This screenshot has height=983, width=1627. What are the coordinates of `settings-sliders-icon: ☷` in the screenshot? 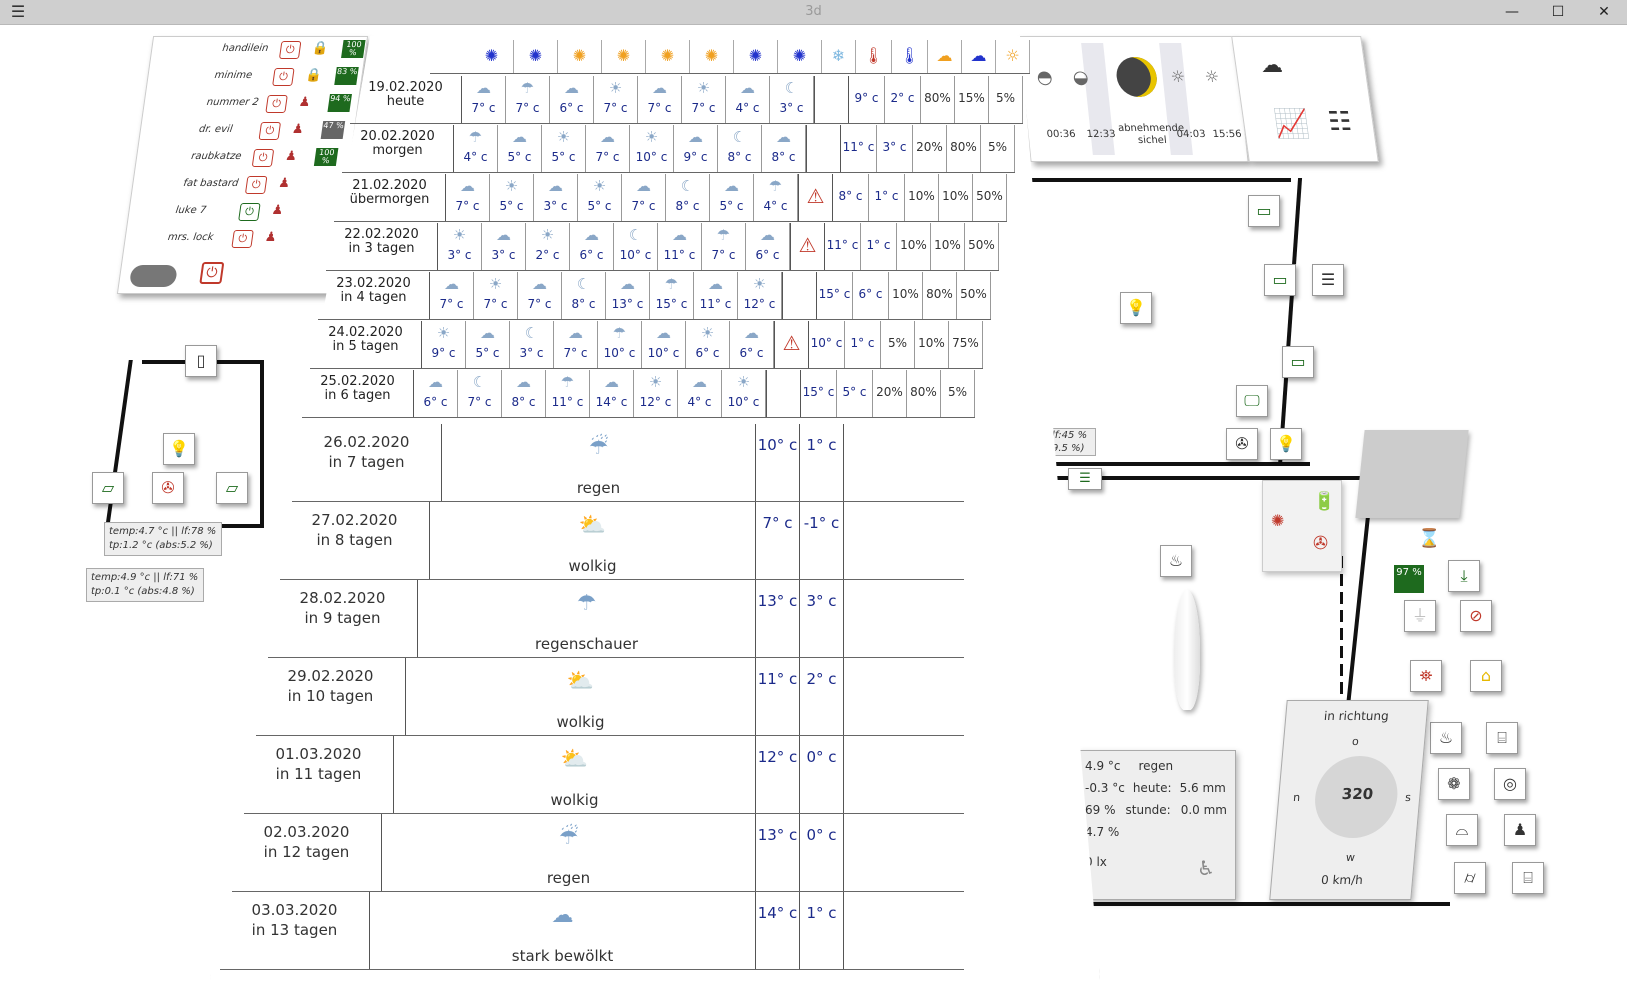 It's located at (1340, 122).